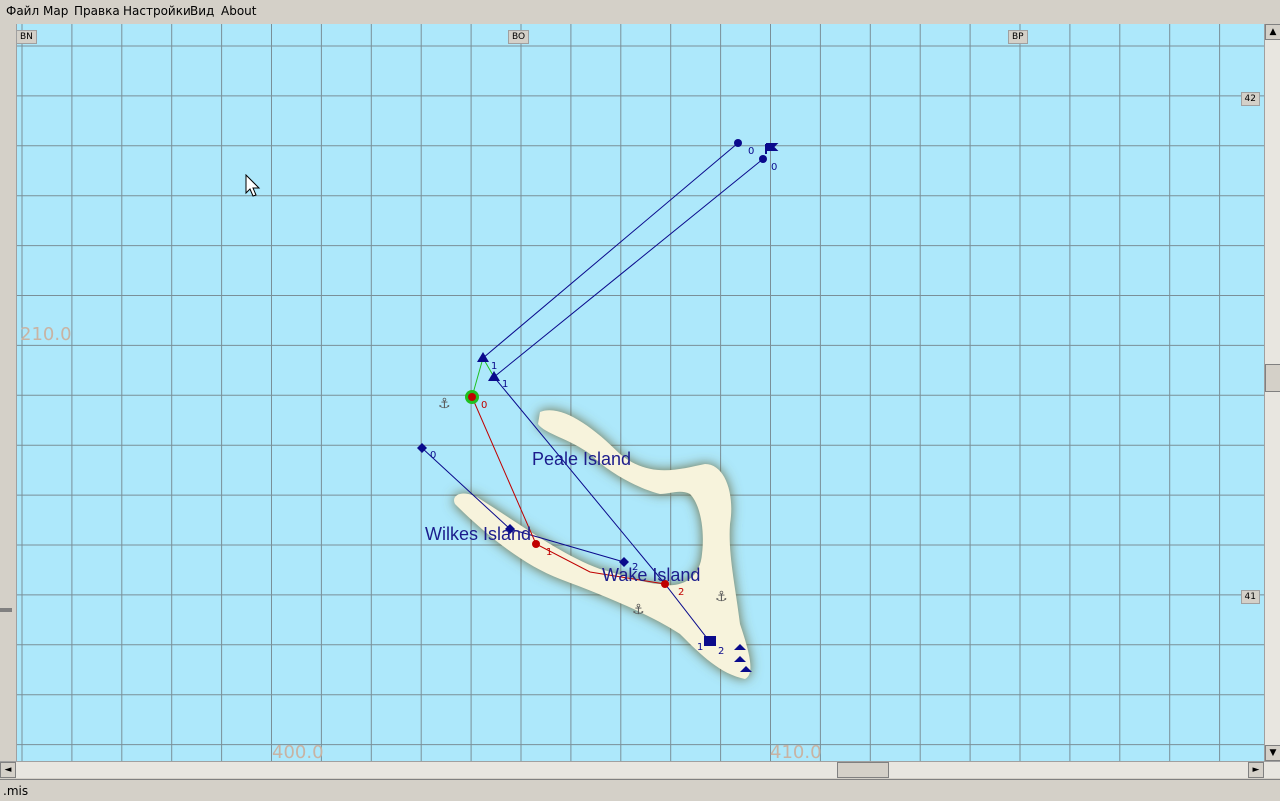 This screenshot has width=1280, height=801. What do you see at coordinates (640, 12) in the screenshot?
I see `menu-bar: Файл Мар Правка Настройки Вид About` at bounding box center [640, 12].